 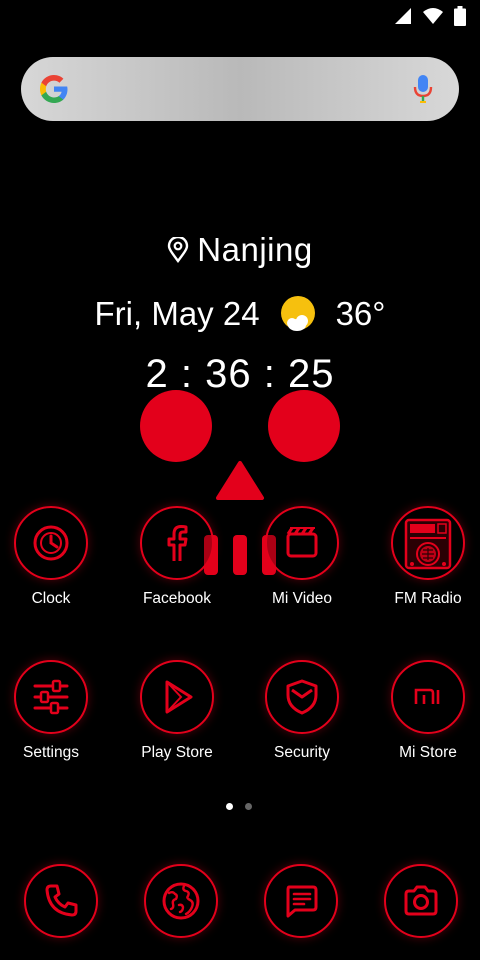 What do you see at coordinates (51, 598) in the screenshot?
I see `app-label: Clock` at bounding box center [51, 598].